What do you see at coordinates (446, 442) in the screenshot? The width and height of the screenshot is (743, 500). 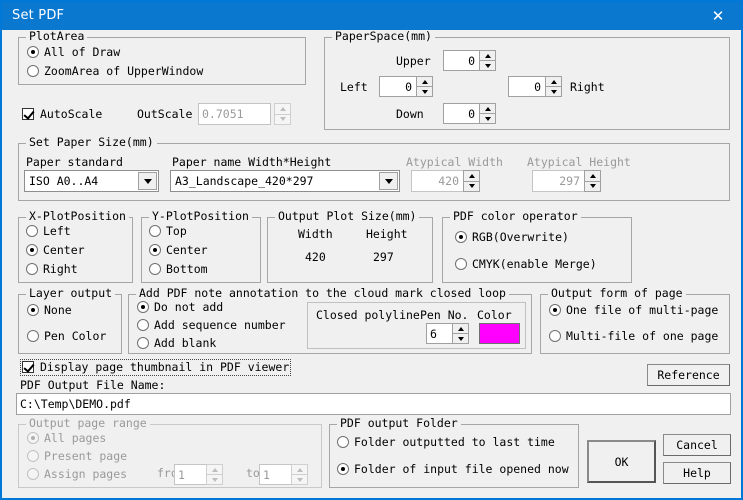 I see `radio-folder-last-time: Folder outputted to last time` at bounding box center [446, 442].